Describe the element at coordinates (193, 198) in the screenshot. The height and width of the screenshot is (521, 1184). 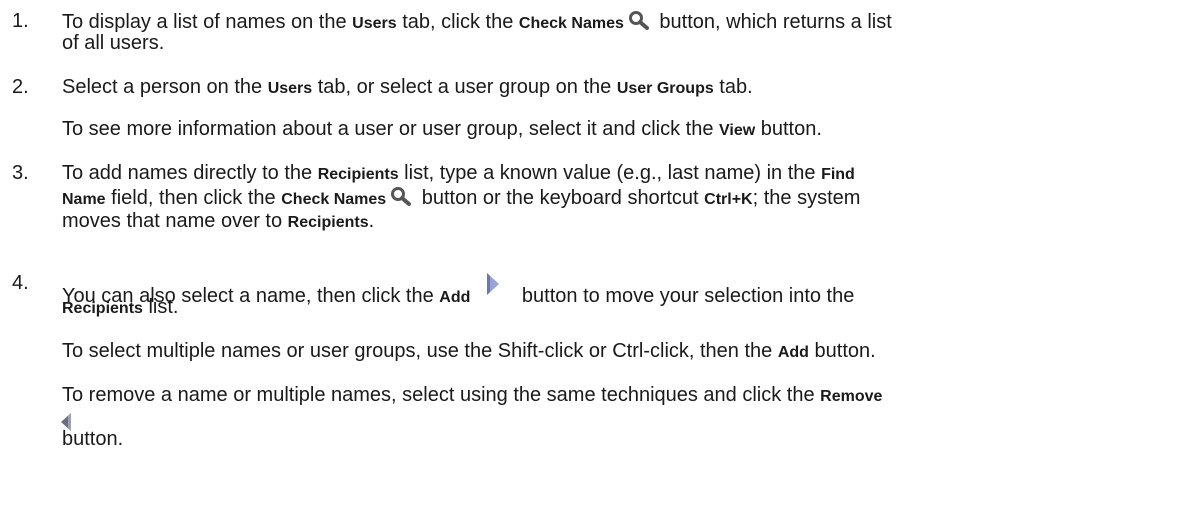
I see `step-3-text: field, then click the` at that location.